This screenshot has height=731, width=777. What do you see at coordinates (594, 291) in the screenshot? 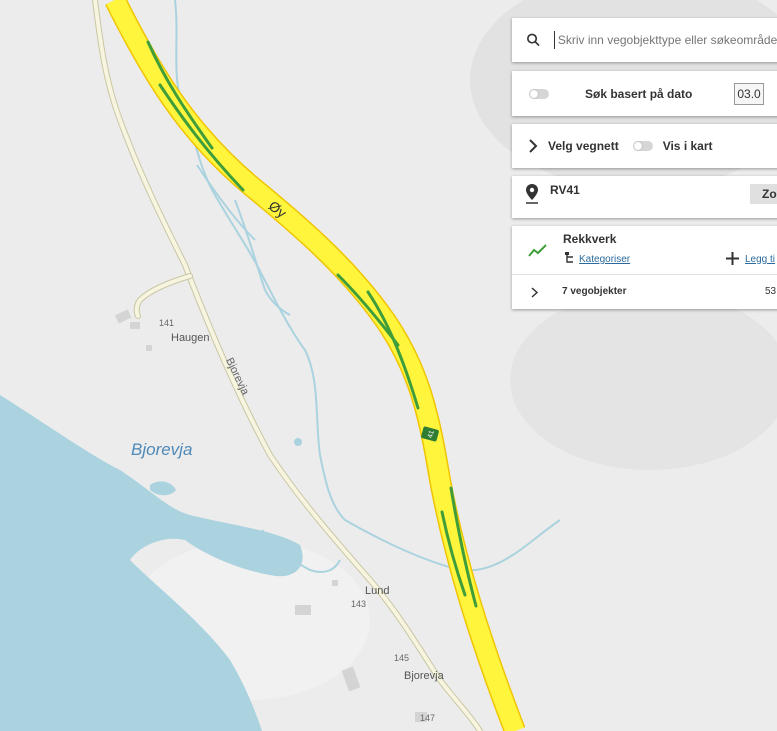
I see `object-count-label: 7 vegobjekter` at bounding box center [594, 291].